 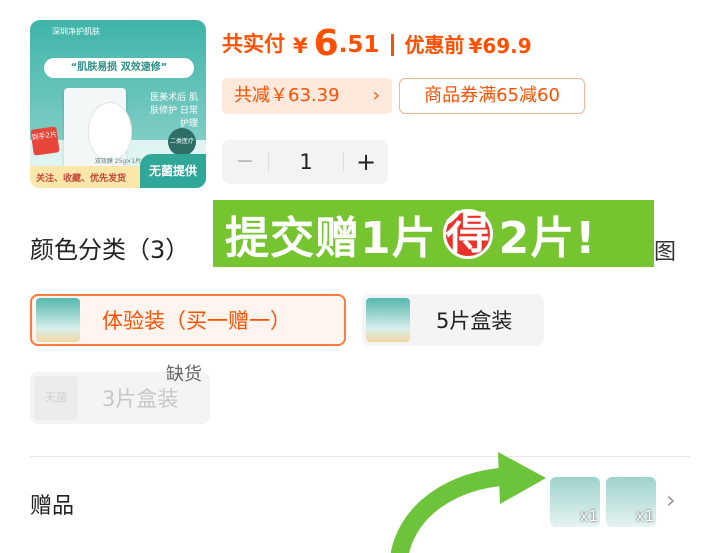 I want to click on promo-banner: 提交赠1片 得 2片!, so click(x=433, y=233).